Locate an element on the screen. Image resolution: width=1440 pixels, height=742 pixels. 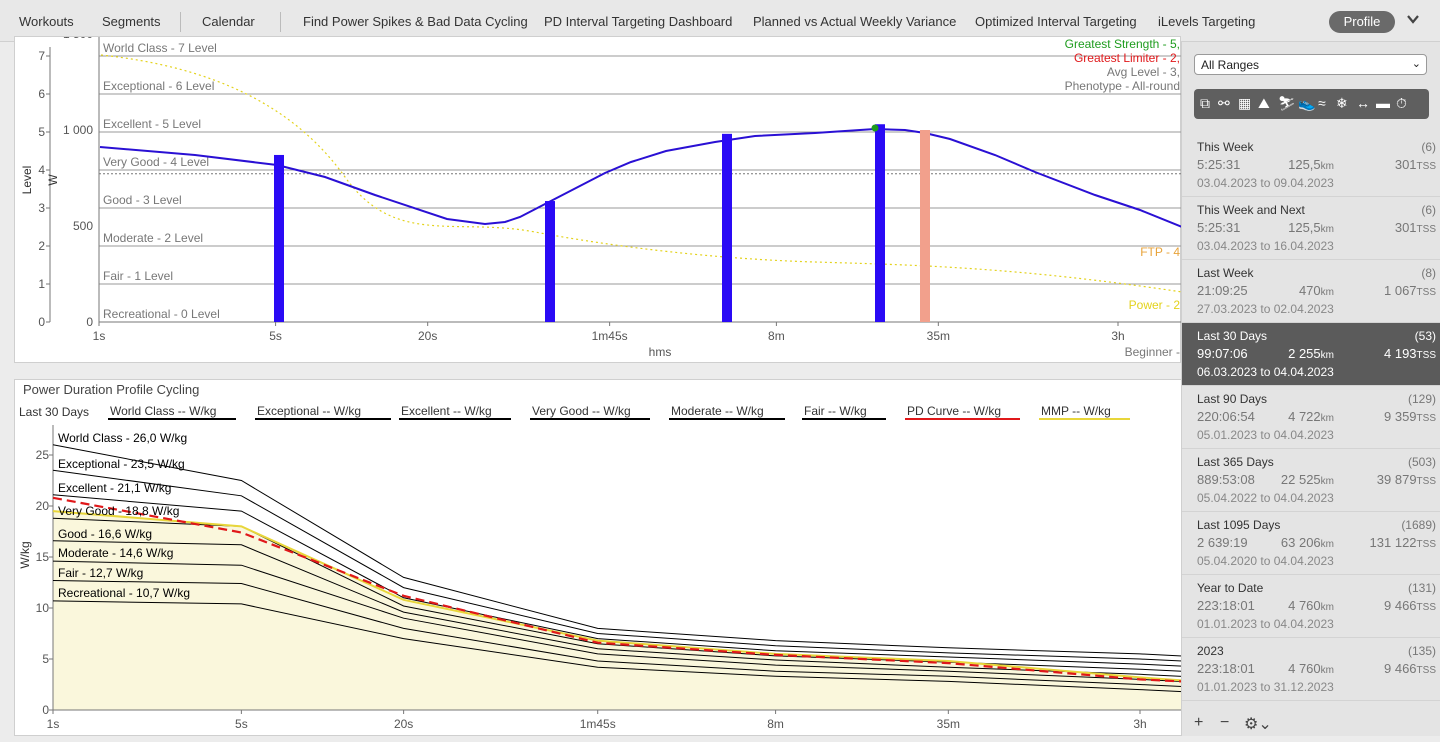
range-name: Last 90 Days is located at coordinates (1232, 399).